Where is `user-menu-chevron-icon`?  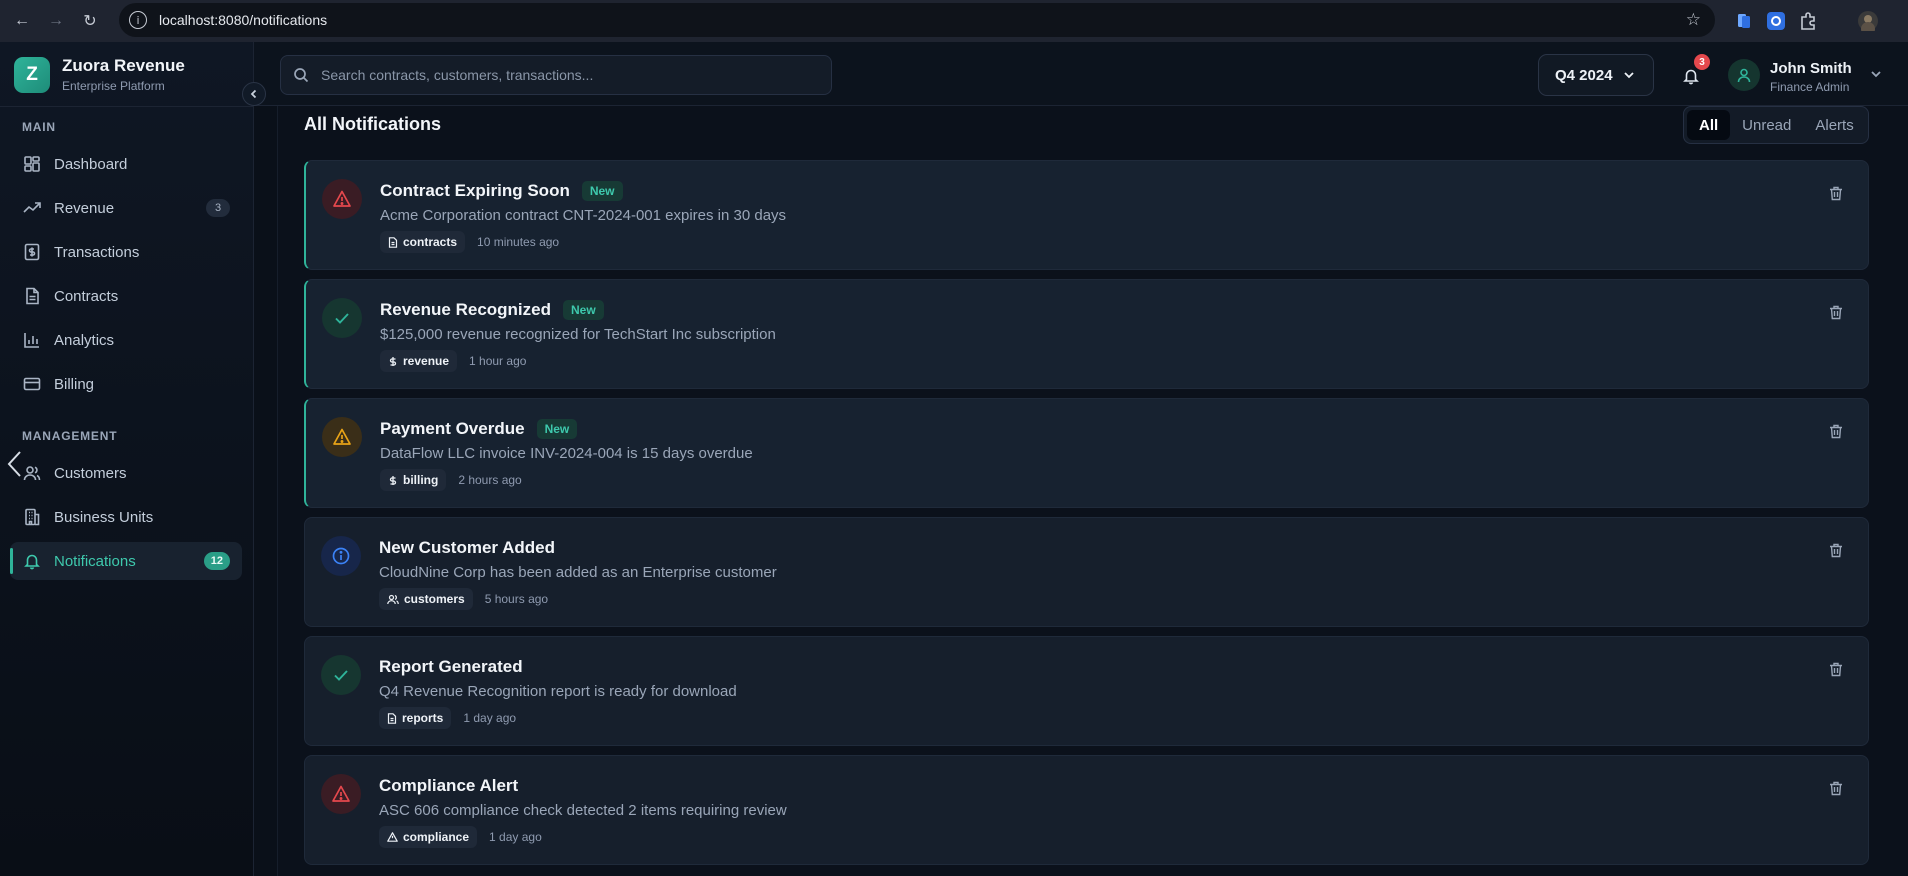
user-menu-chevron-icon is located at coordinates (1876, 74).